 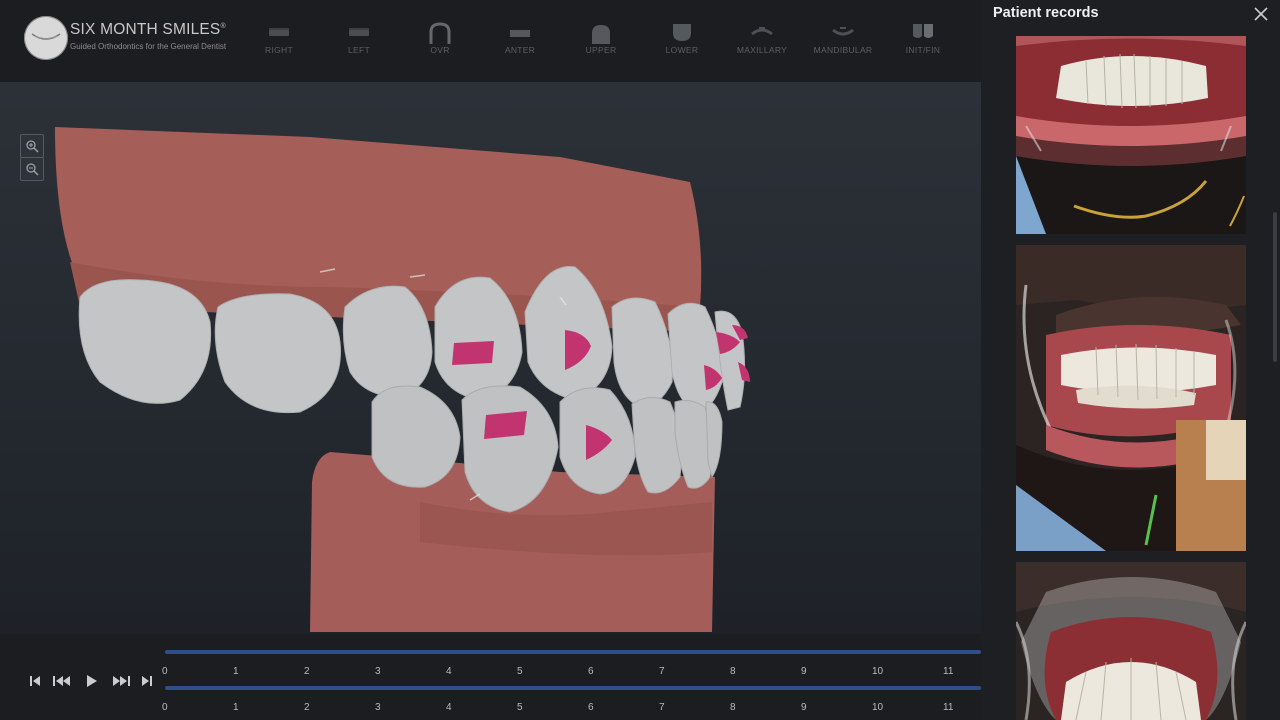 I want to click on view-lower-button: LOWER, so click(x=682, y=40).